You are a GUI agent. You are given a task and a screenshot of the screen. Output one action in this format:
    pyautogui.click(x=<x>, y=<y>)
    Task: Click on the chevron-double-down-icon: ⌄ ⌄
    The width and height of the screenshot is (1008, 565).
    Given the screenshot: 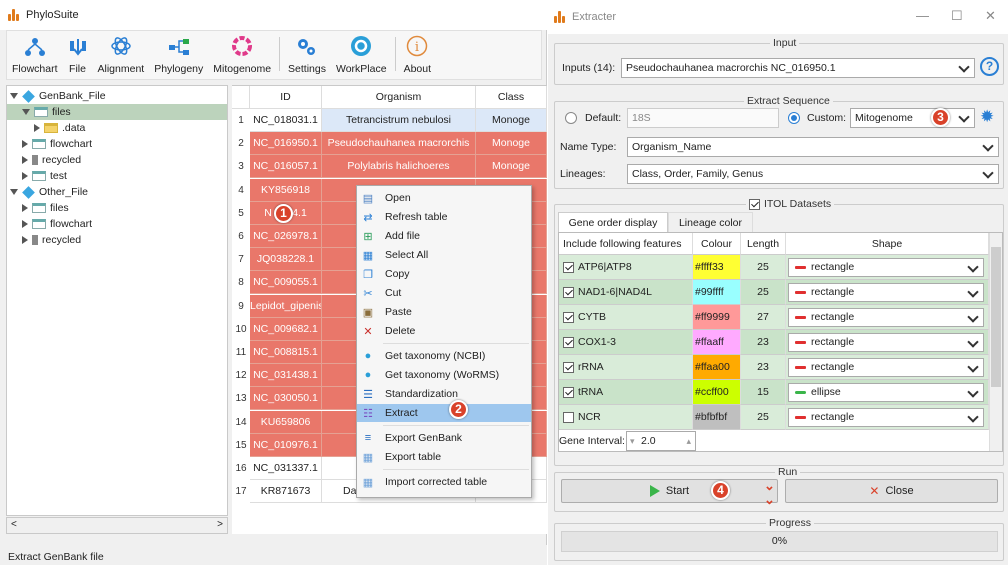 What is the action you would take?
    pyautogui.click(x=769, y=493)
    